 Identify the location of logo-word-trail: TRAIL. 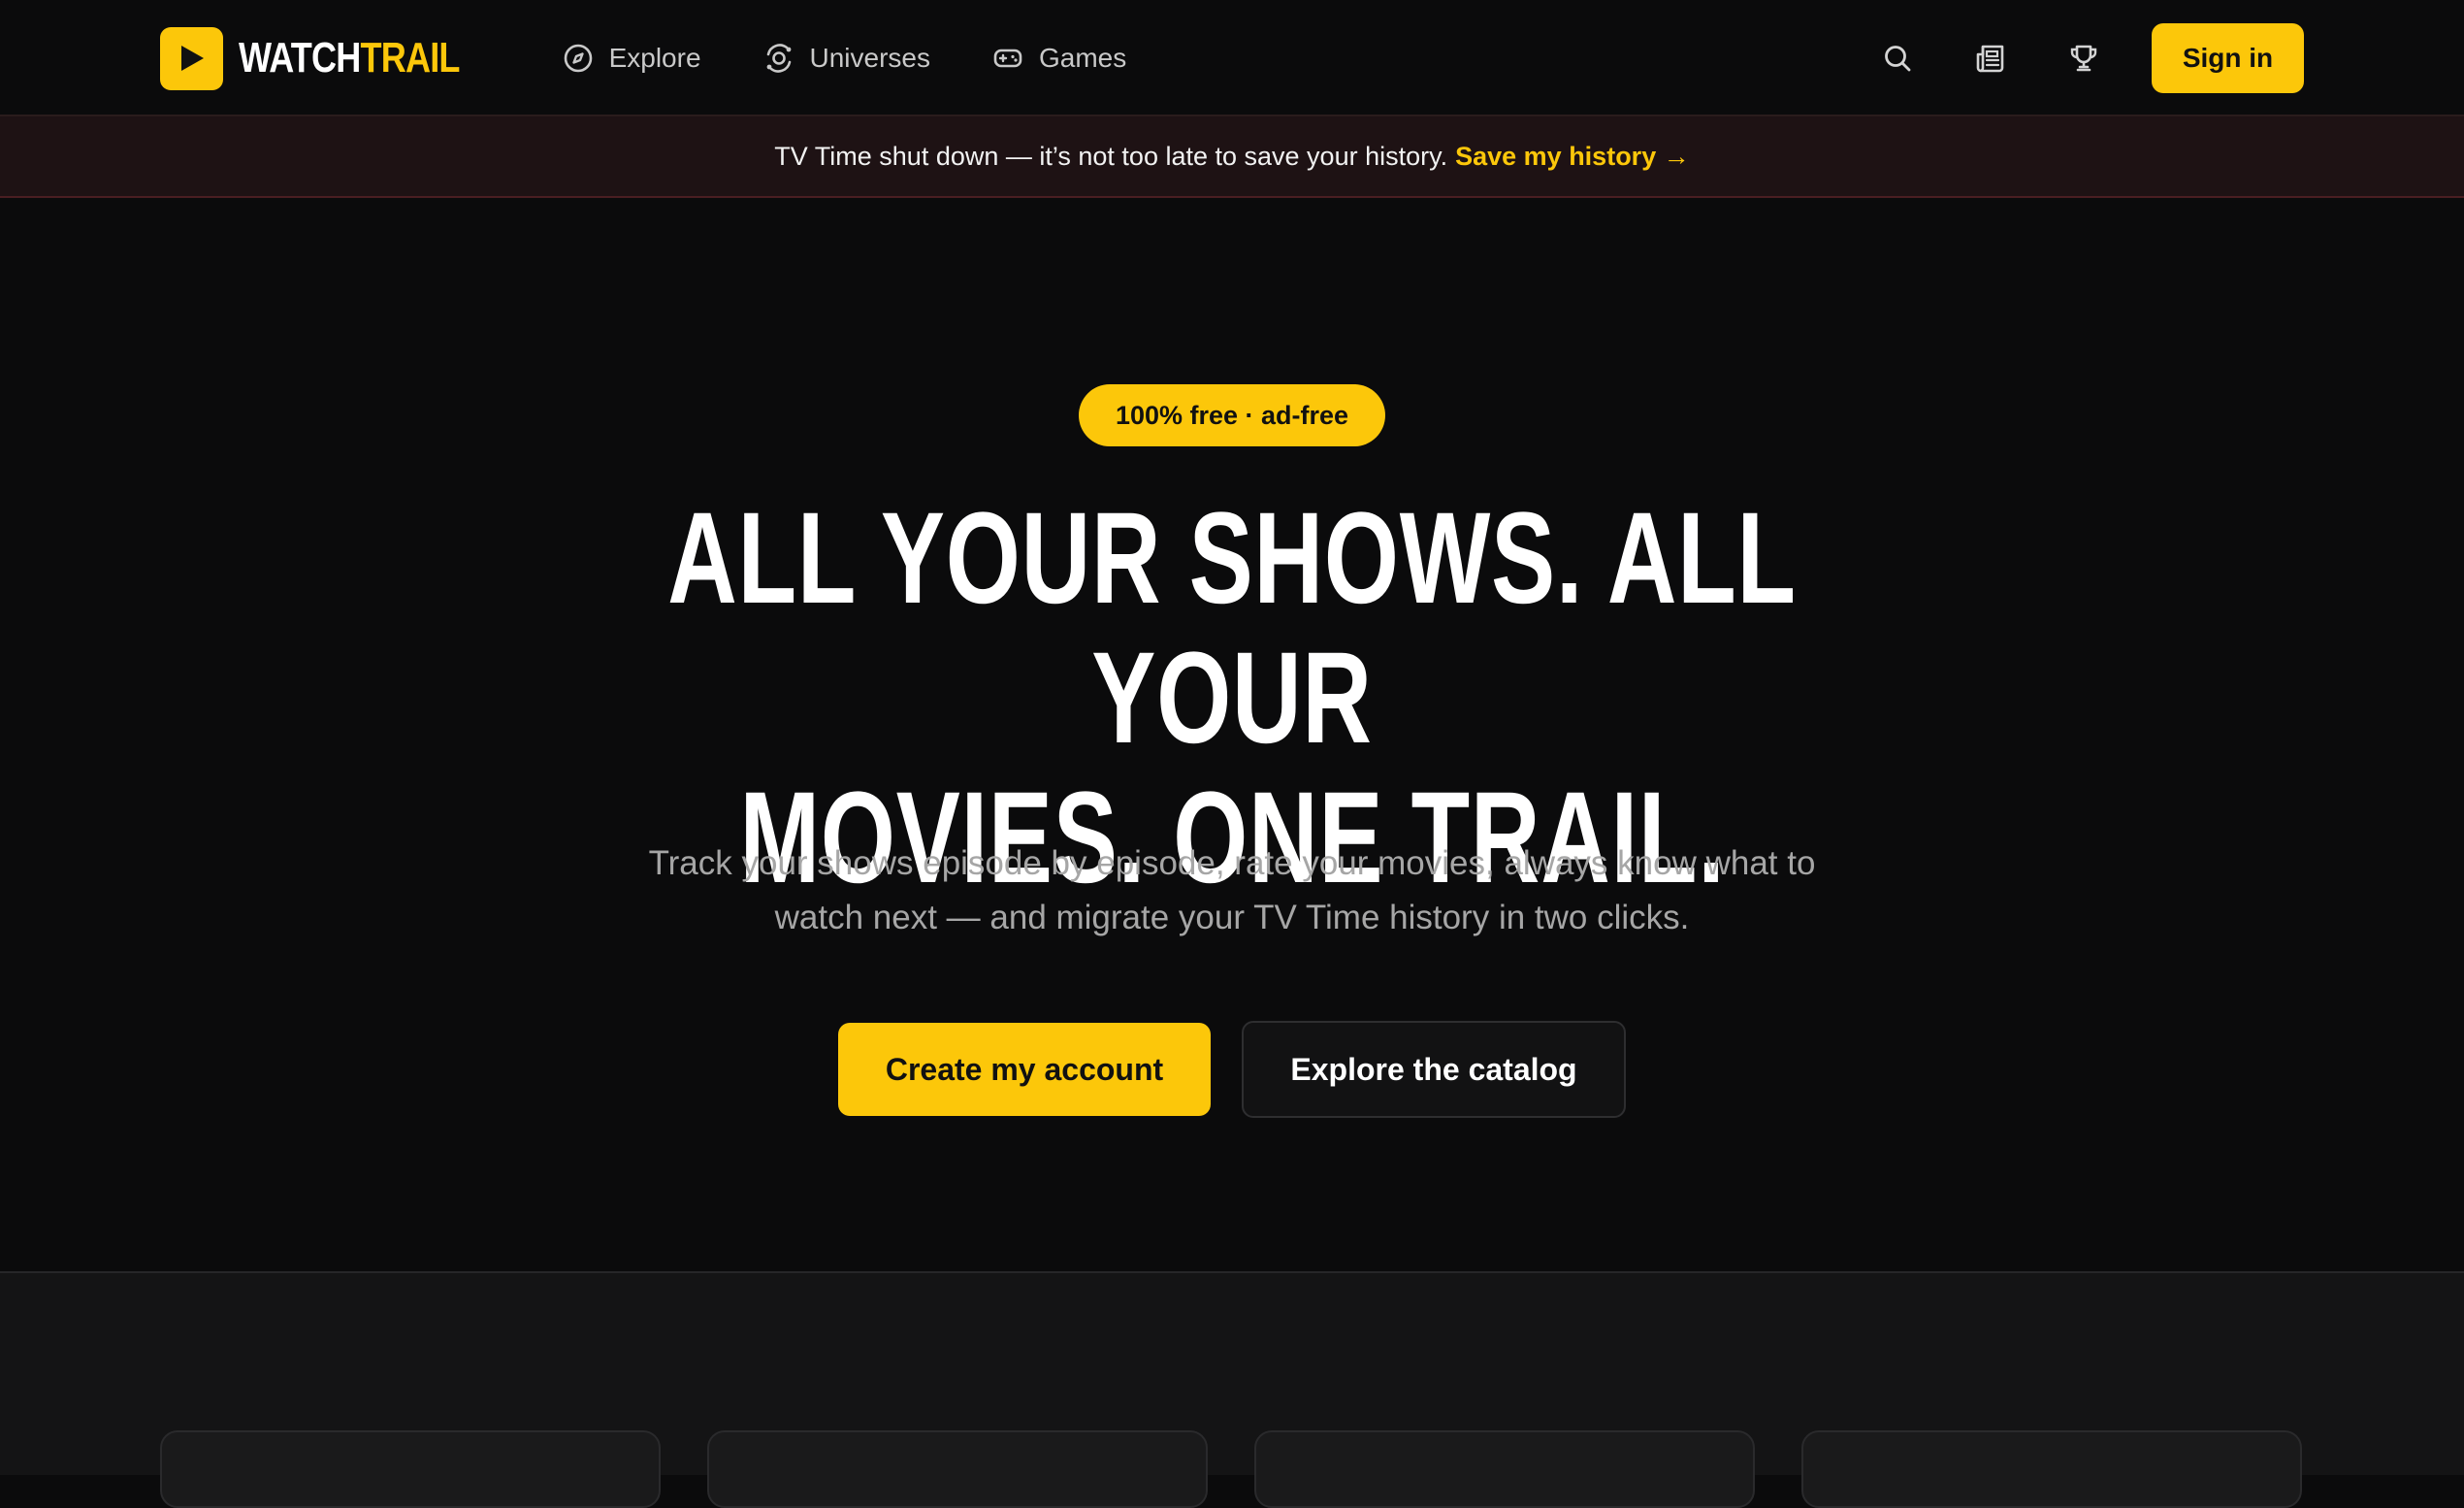
(410, 58).